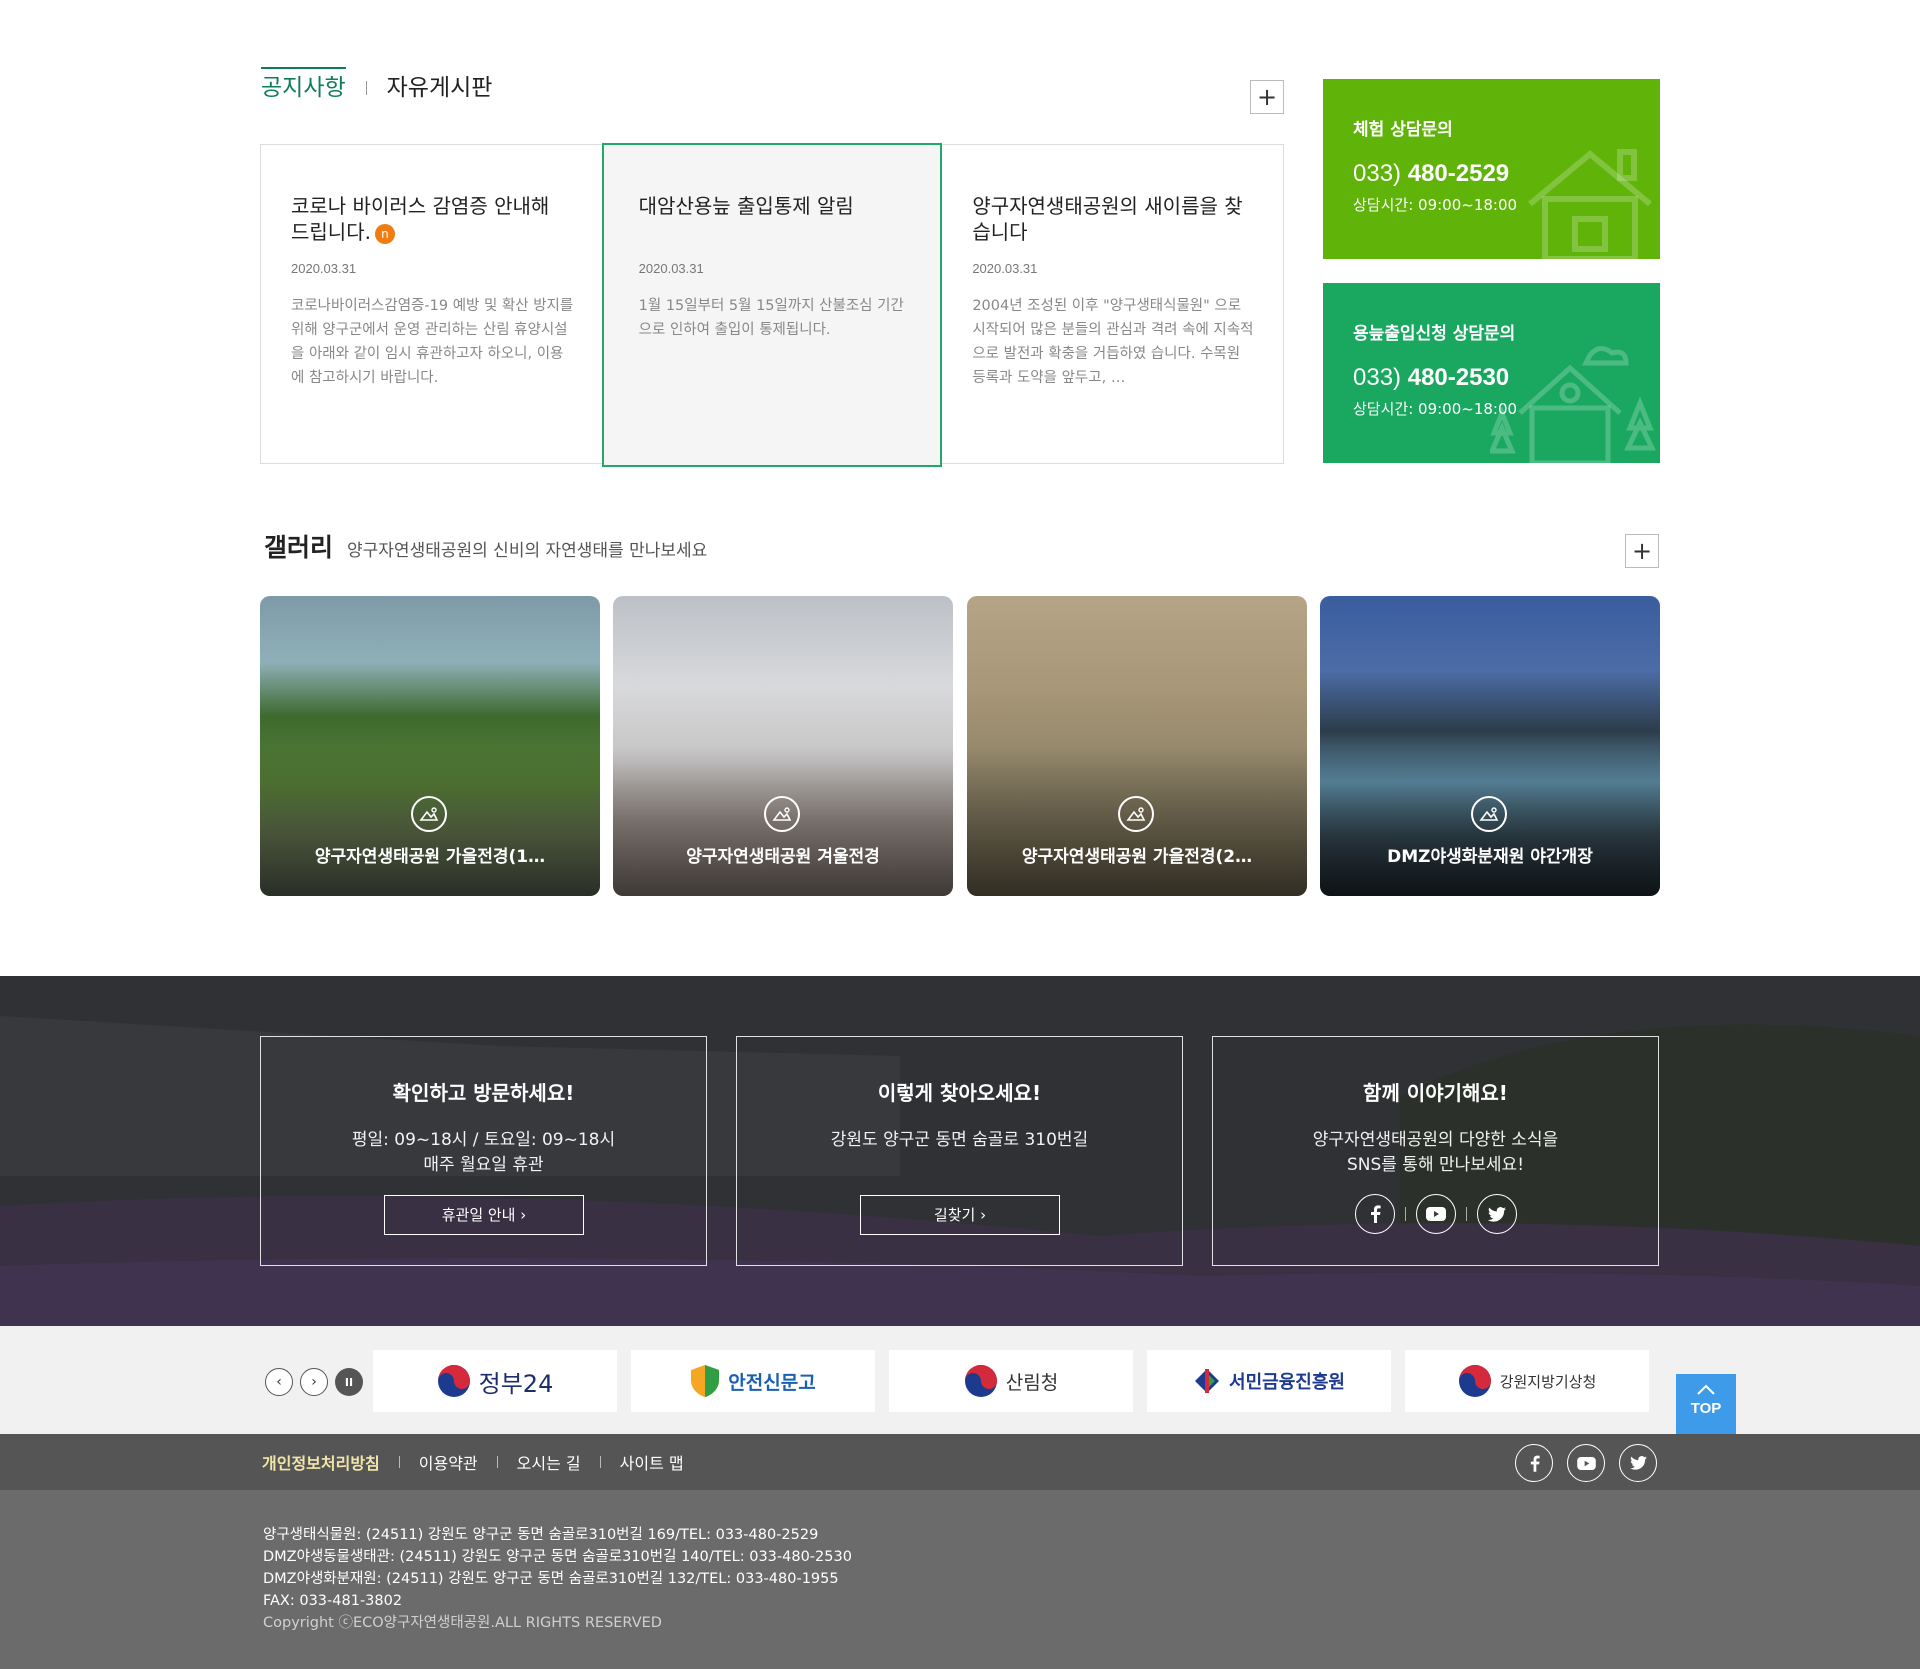 Image resolution: width=1920 pixels, height=1669 pixels. I want to click on info-title: 이렇게 찾아오세요!, so click(959, 1093).